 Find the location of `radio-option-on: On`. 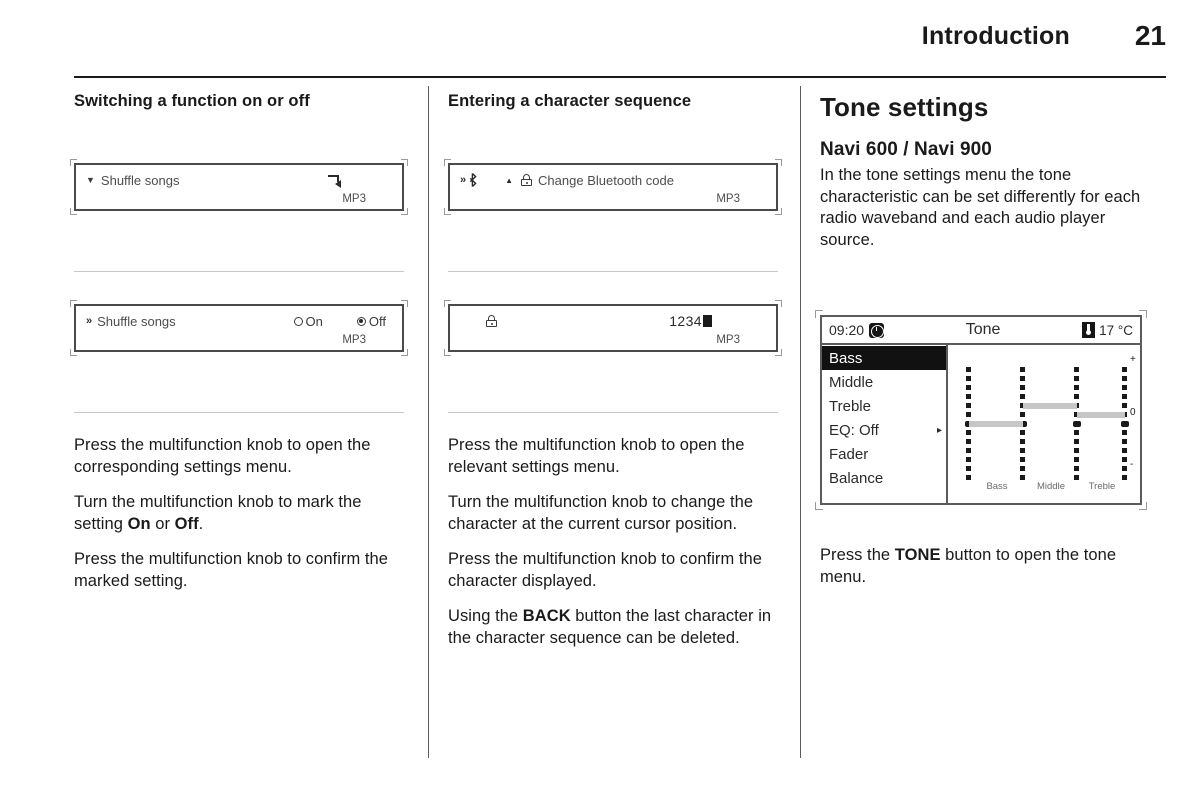

radio-option-on: On is located at coordinates (308, 321).